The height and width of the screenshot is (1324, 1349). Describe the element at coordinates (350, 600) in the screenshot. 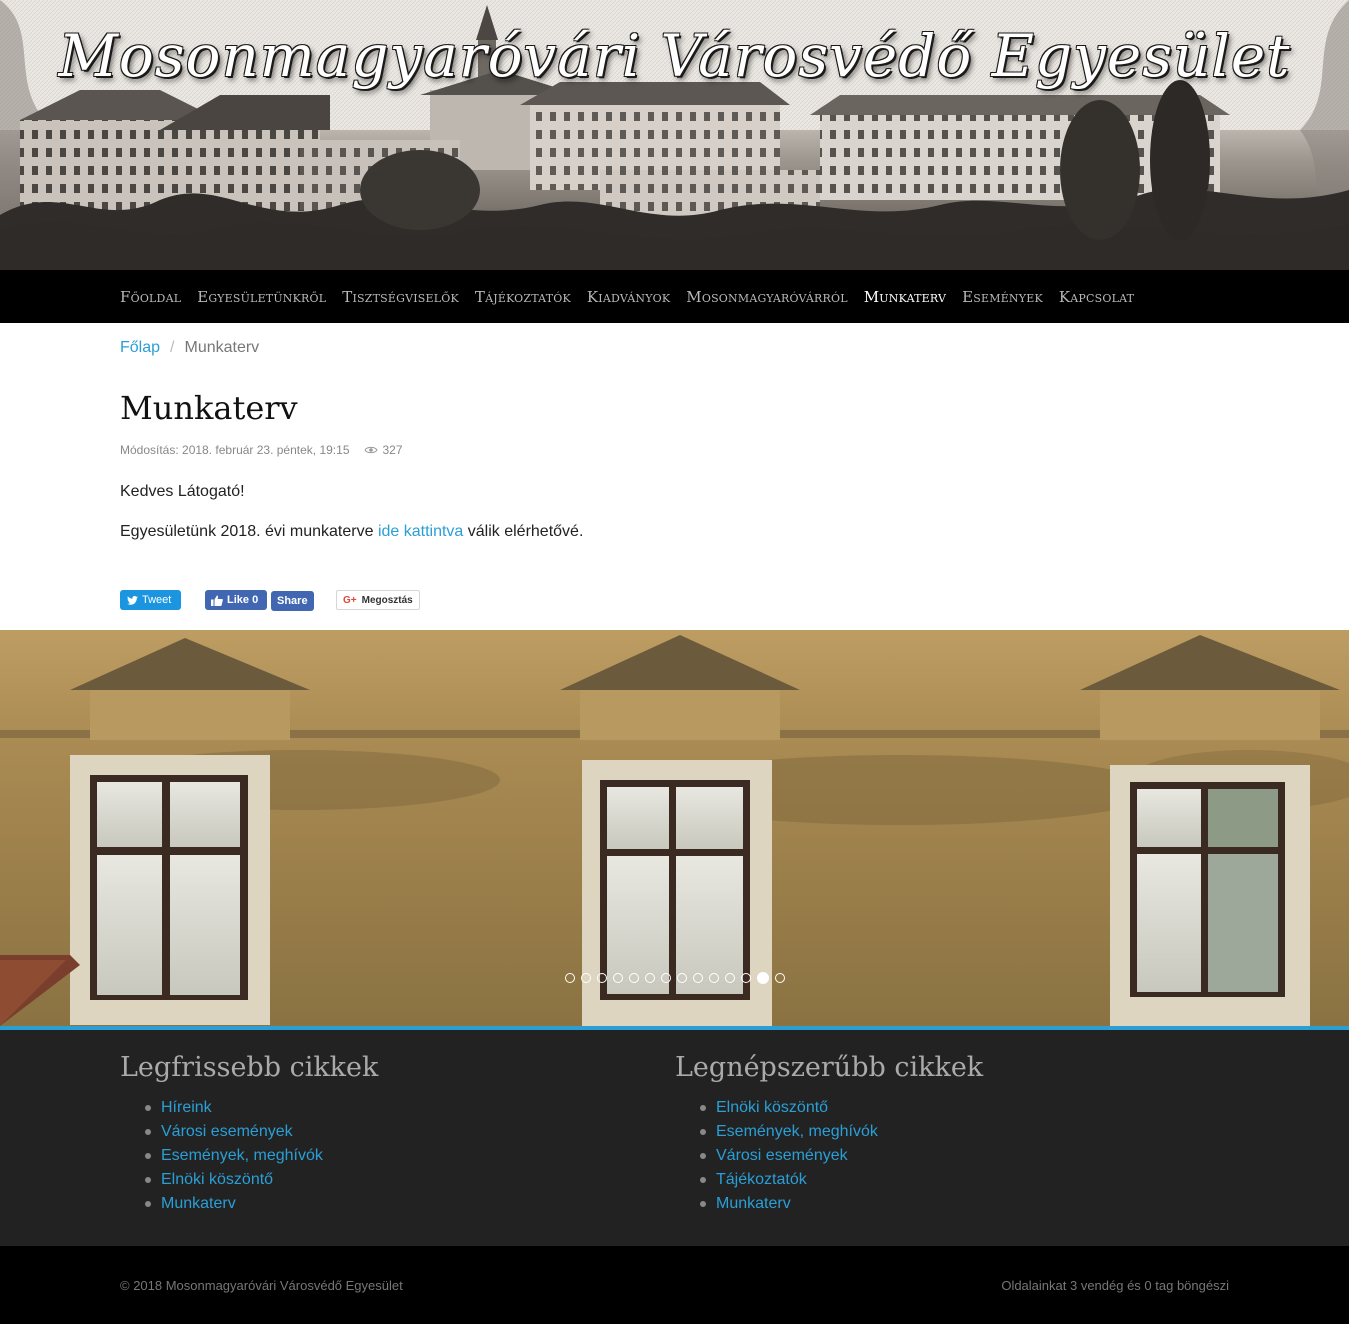

I see `google-plus-icon: G+` at that location.